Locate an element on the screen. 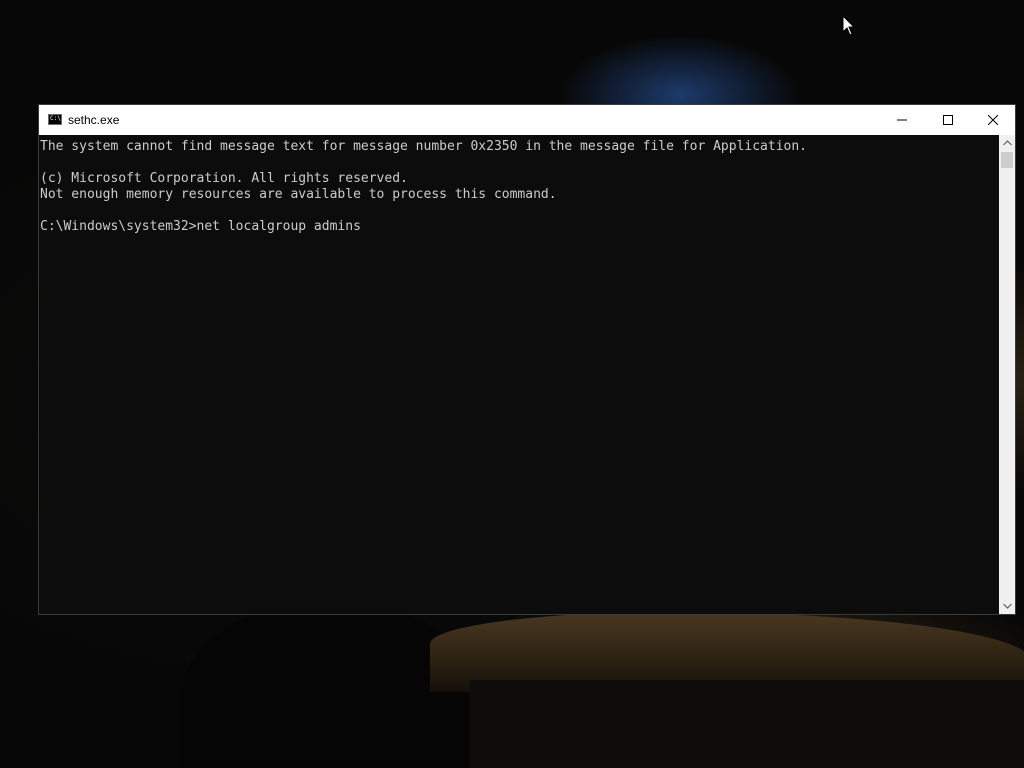 The image size is (1024, 768). maximize-icon is located at coordinates (948, 120).